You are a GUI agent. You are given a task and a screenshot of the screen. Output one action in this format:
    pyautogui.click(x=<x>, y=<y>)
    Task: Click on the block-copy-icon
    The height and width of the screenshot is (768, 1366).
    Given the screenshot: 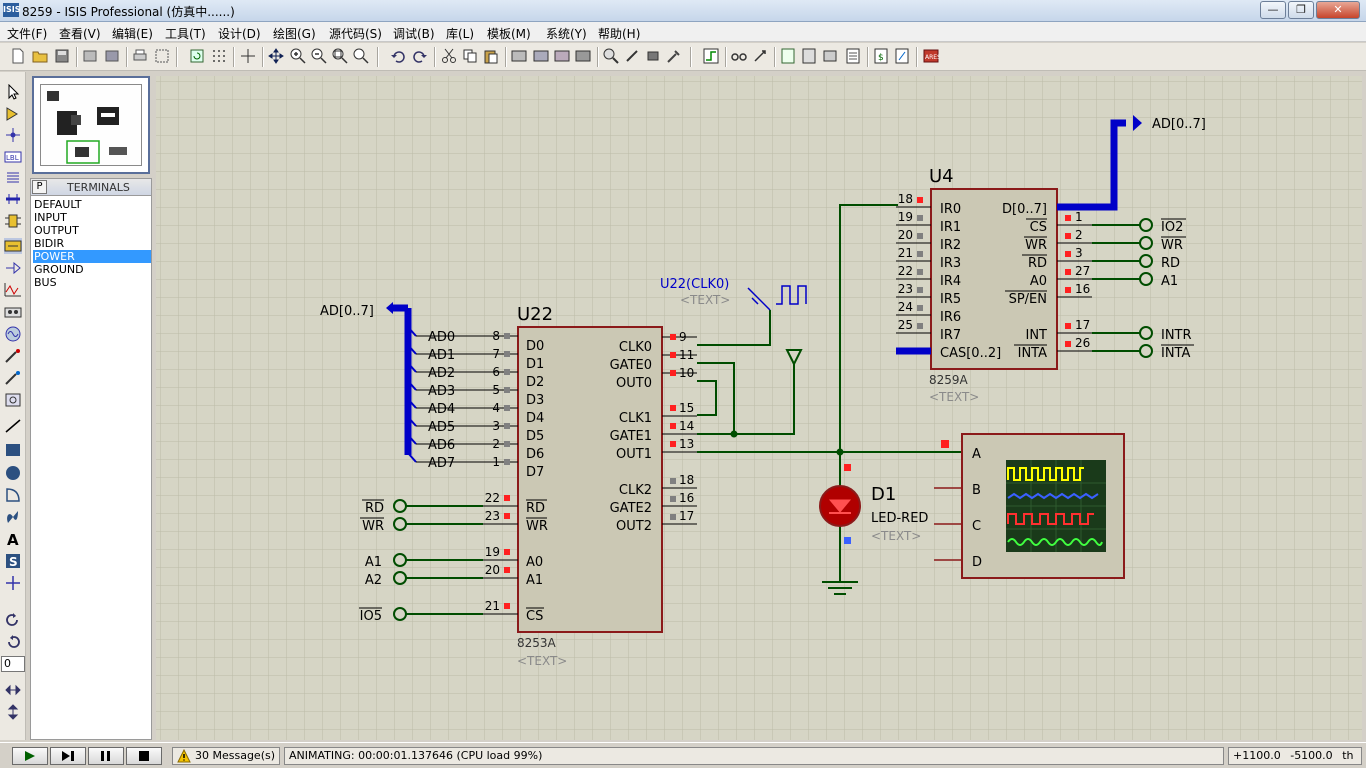 What is the action you would take?
    pyautogui.click(x=519, y=56)
    